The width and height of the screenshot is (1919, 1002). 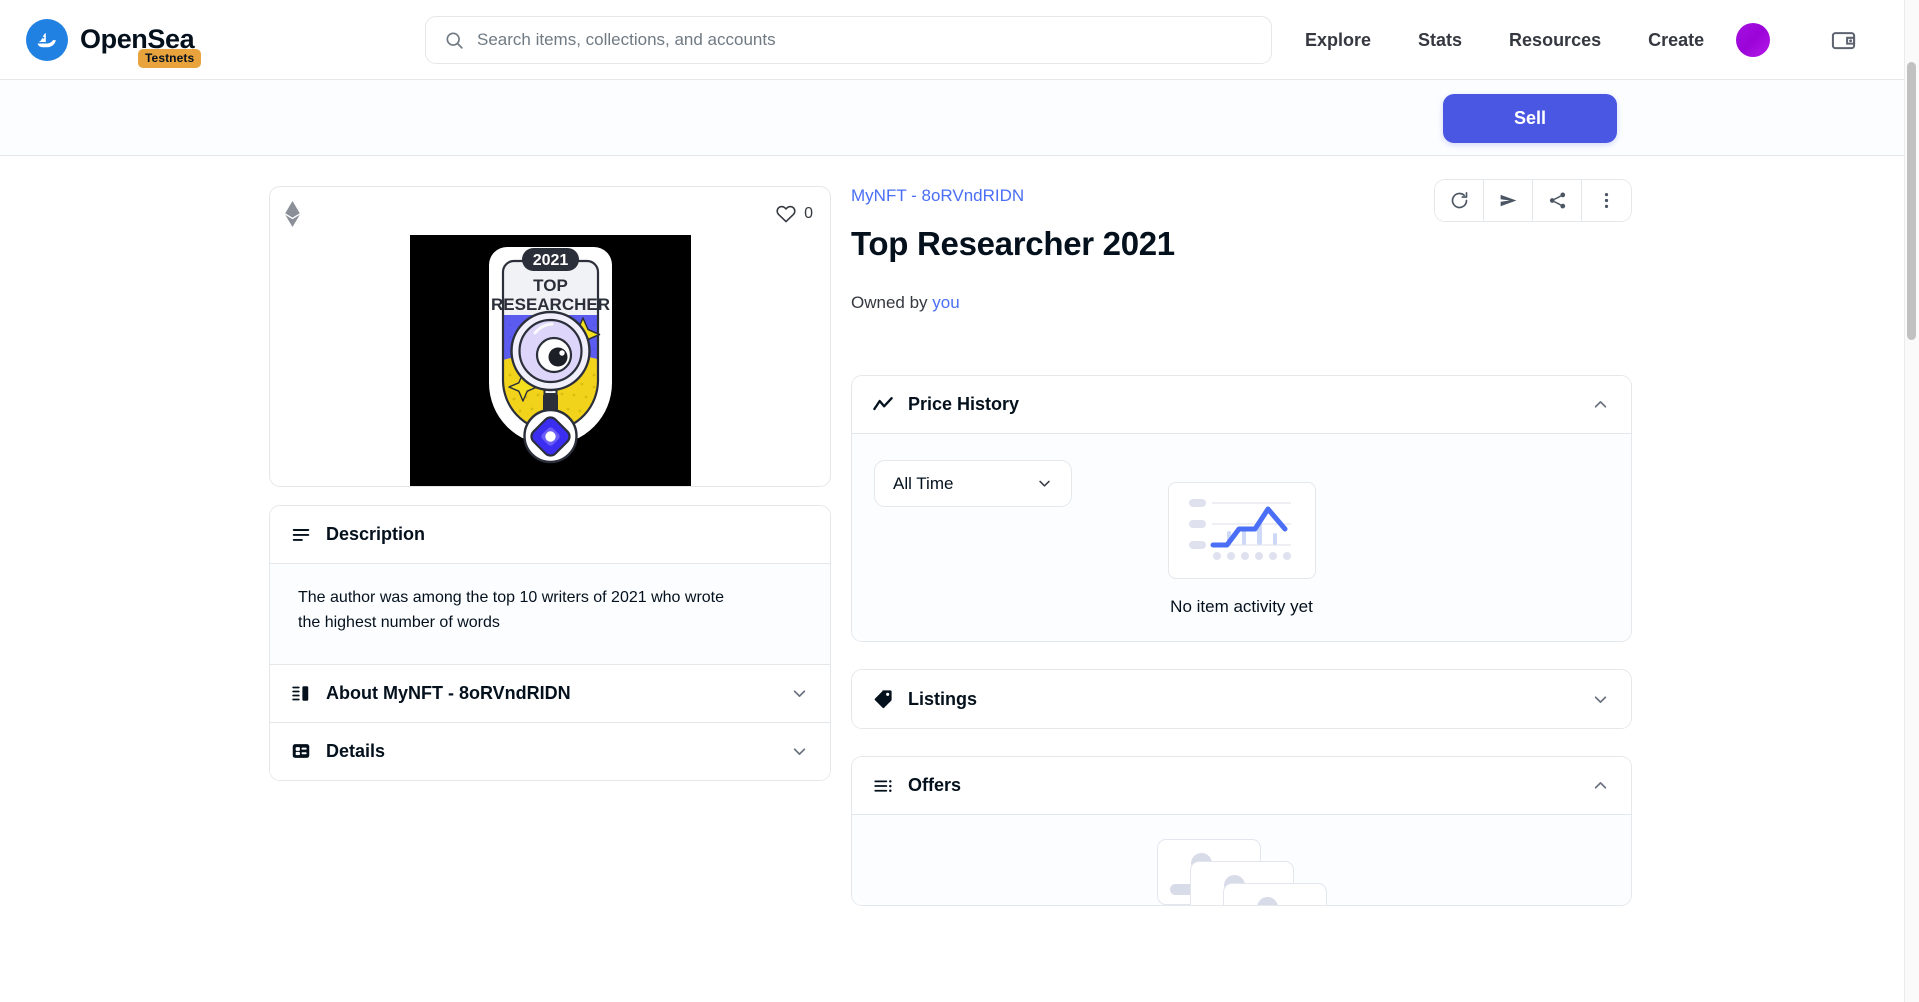 I want to click on share-icon, so click(x=1557, y=200).